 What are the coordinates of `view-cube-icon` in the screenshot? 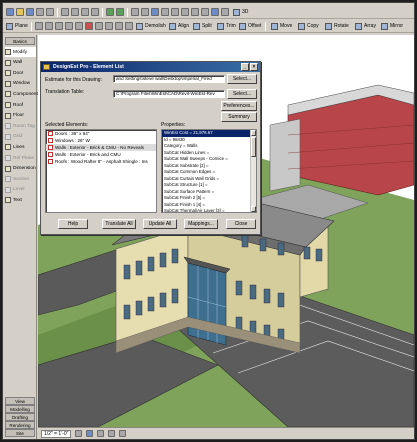 It's located at (205, 12).